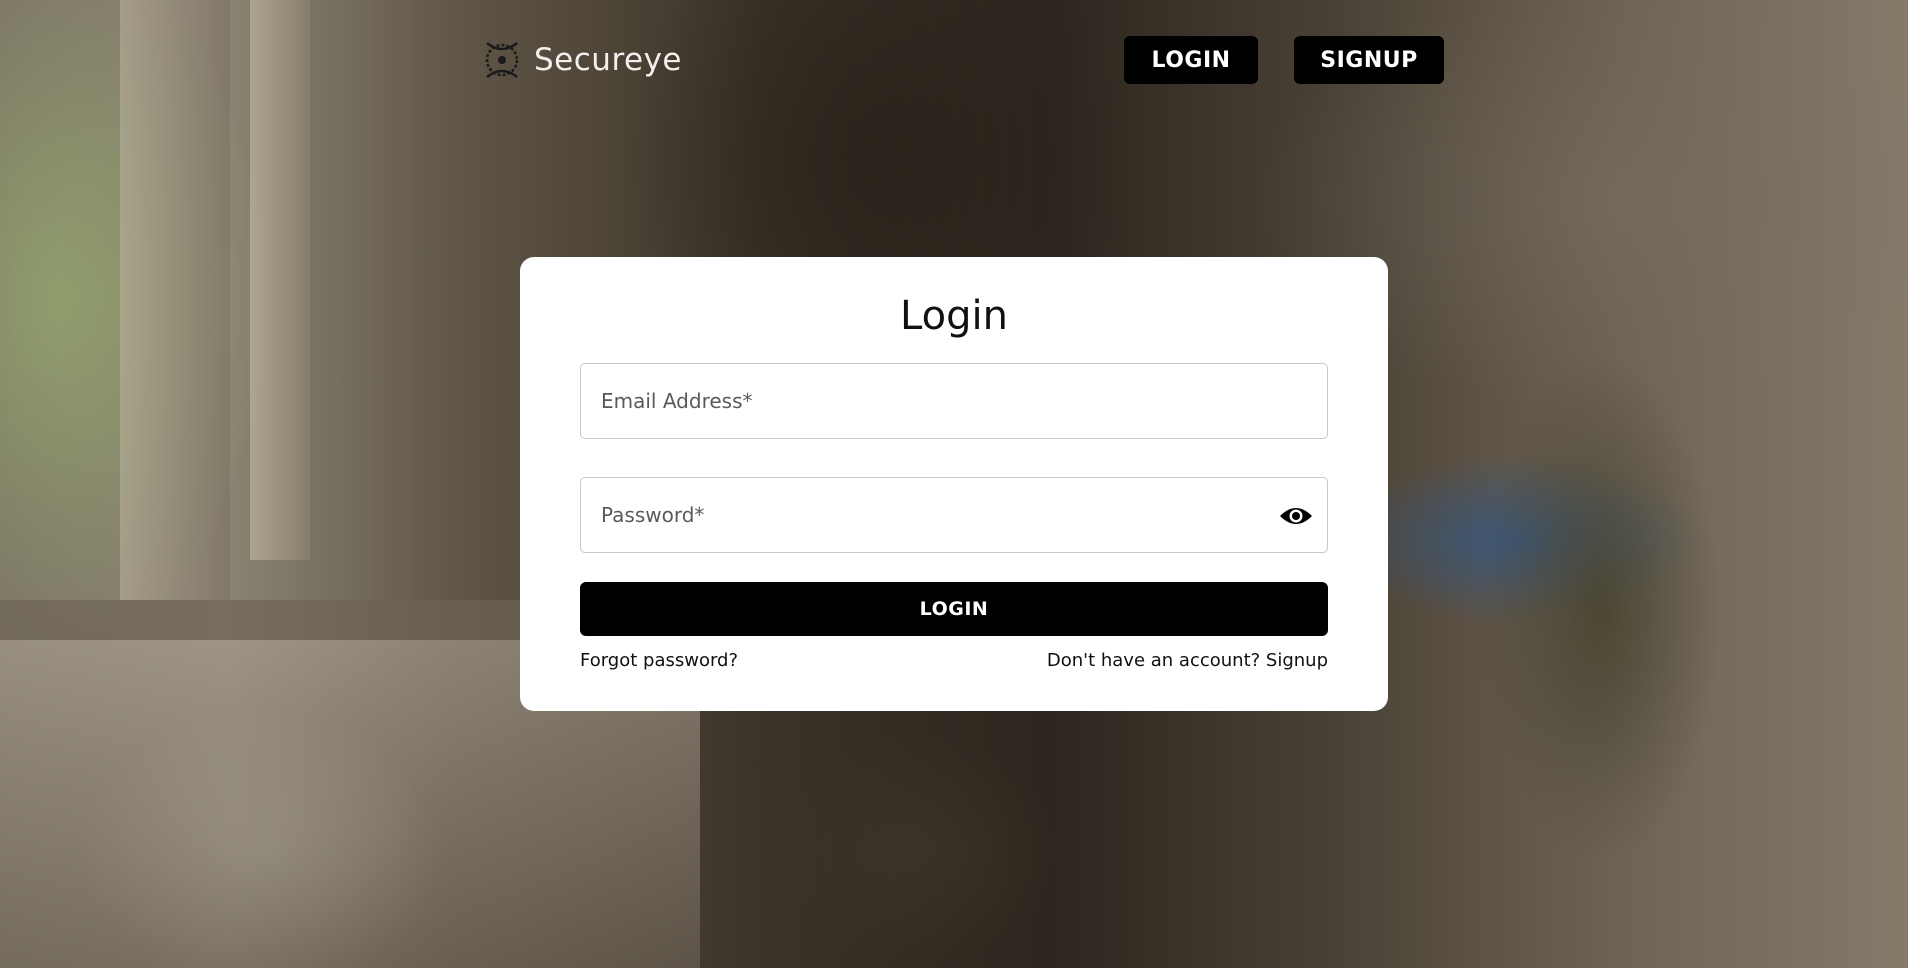 The image size is (1908, 968). Describe the element at coordinates (954, 316) in the screenshot. I see `login-title: Login` at that location.